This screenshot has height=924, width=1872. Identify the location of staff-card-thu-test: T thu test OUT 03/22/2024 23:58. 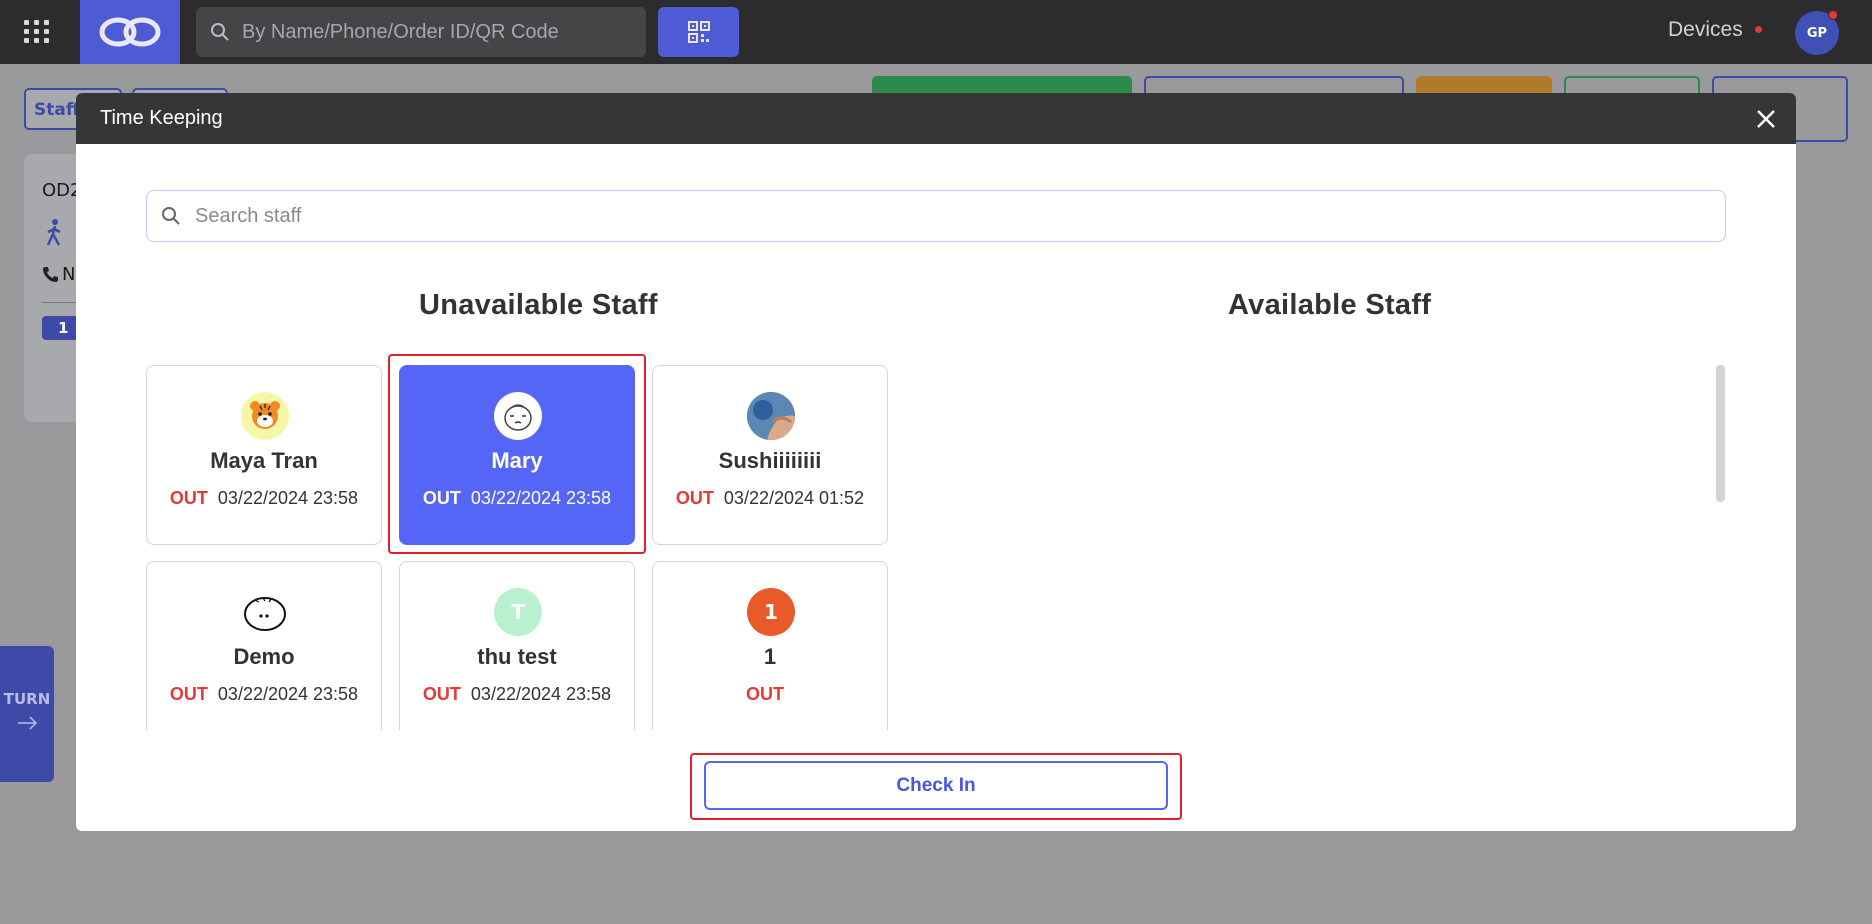
(517, 645).